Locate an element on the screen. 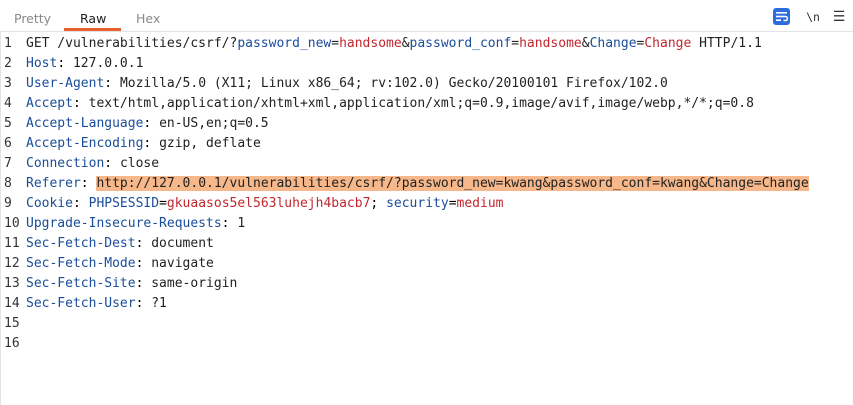 The height and width of the screenshot is (405, 853). tab-pretty: Pretty is located at coordinates (32, 18).